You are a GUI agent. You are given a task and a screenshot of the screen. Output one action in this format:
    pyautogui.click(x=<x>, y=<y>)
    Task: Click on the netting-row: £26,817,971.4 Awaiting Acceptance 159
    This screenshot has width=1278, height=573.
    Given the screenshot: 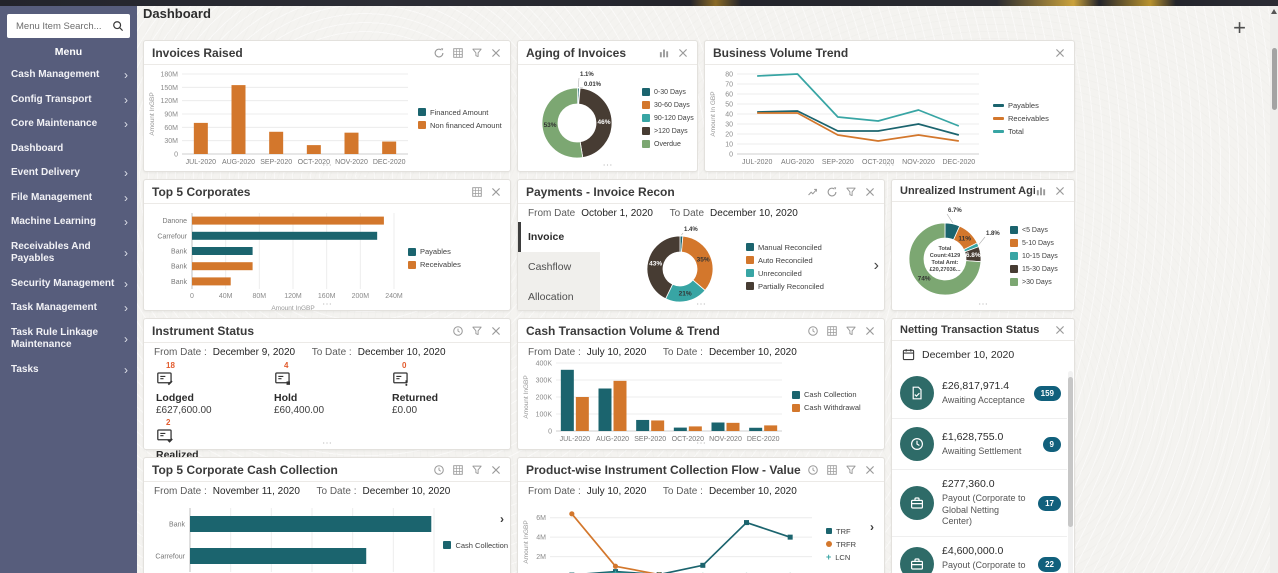 What is the action you would take?
    pyautogui.click(x=979, y=393)
    